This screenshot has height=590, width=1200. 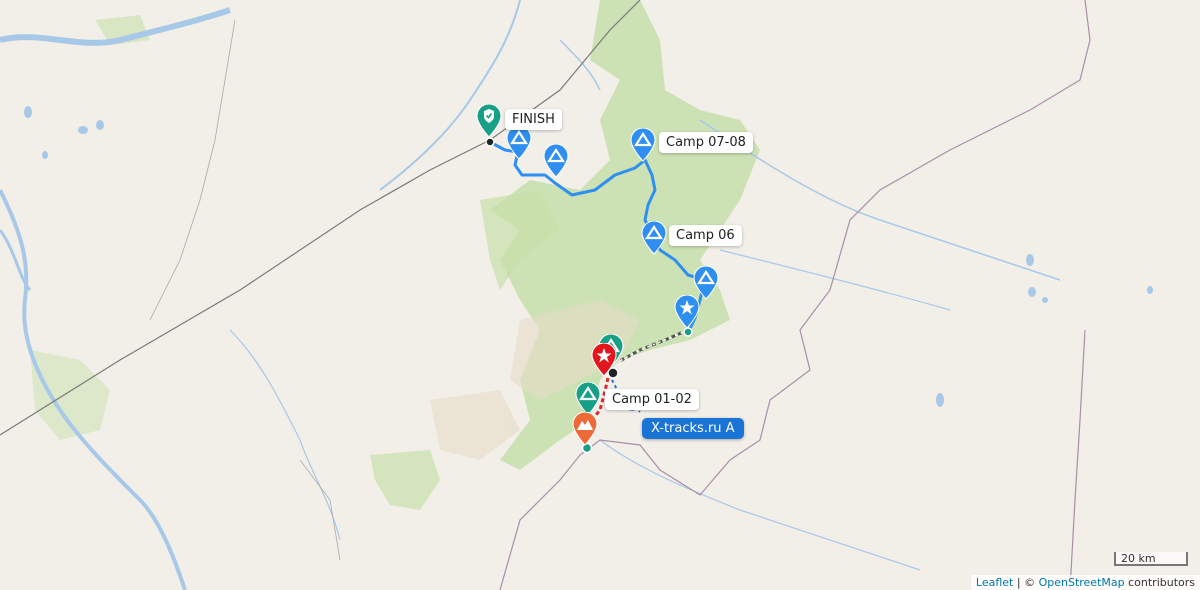 What do you see at coordinates (585, 429) in the screenshot?
I see `mountain-marker-icon` at bounding box center [585, 429].